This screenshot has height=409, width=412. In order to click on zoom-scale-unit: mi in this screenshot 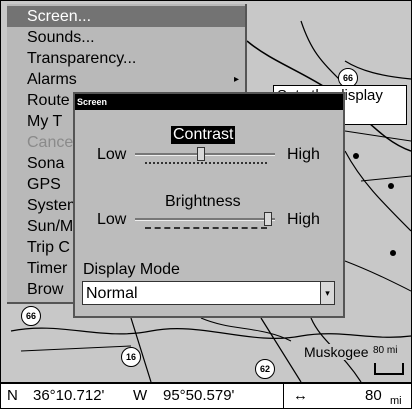, I will do `click(396, 401)`.